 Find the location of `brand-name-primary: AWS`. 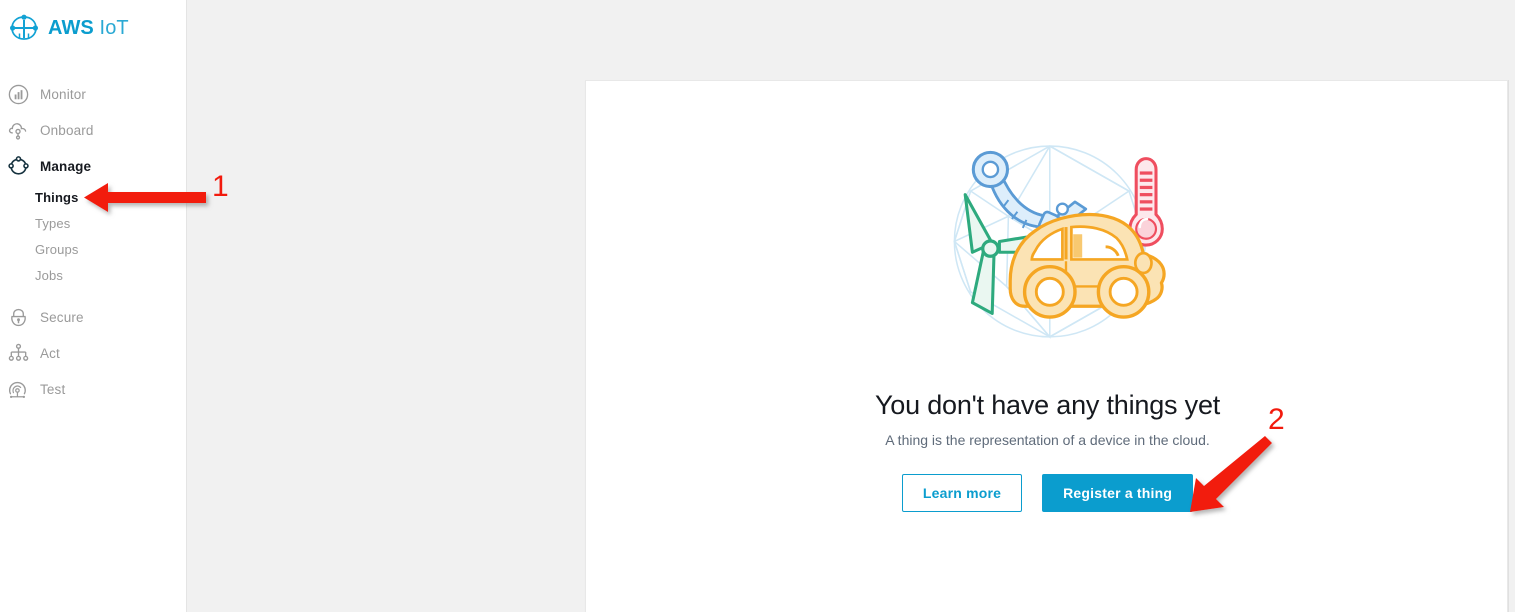

brand-name-primary: AWS is located at coordinates (71, 27).